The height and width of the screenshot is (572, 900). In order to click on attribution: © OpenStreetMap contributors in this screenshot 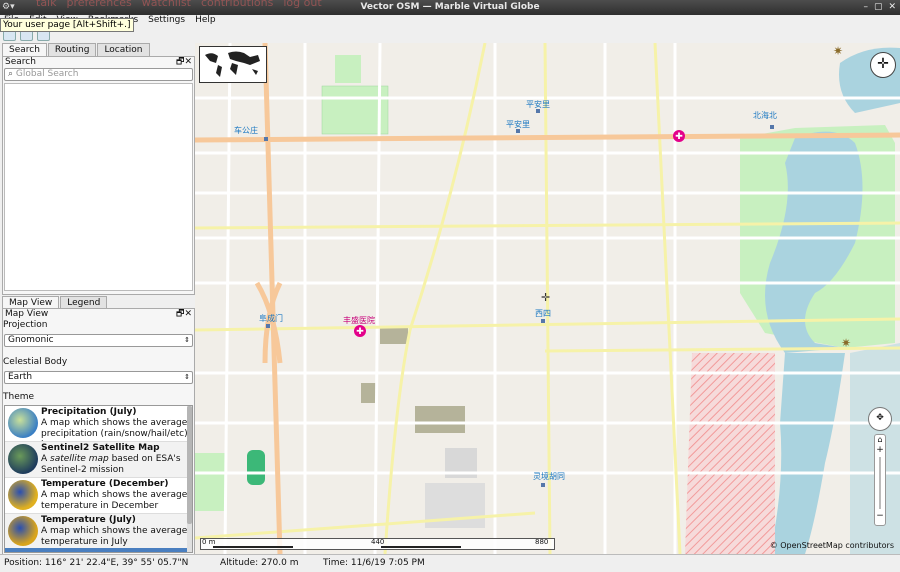, I will do `click(832, 545)`.